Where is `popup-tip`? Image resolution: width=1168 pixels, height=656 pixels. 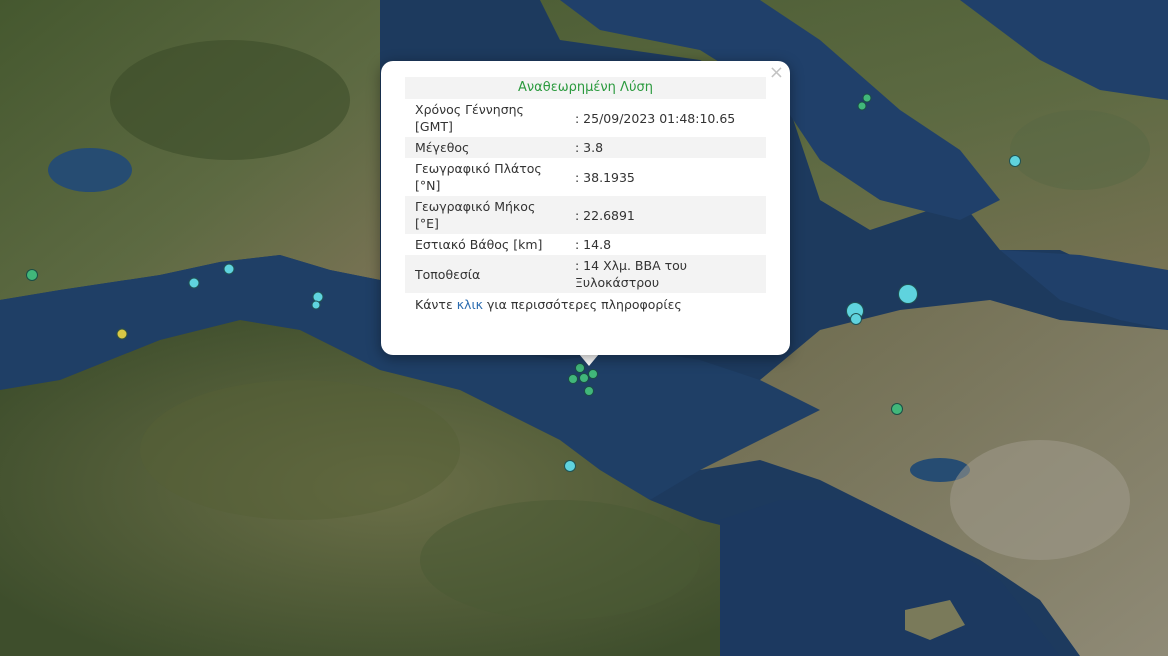 popup-tip is located at coordinates (589, 360).